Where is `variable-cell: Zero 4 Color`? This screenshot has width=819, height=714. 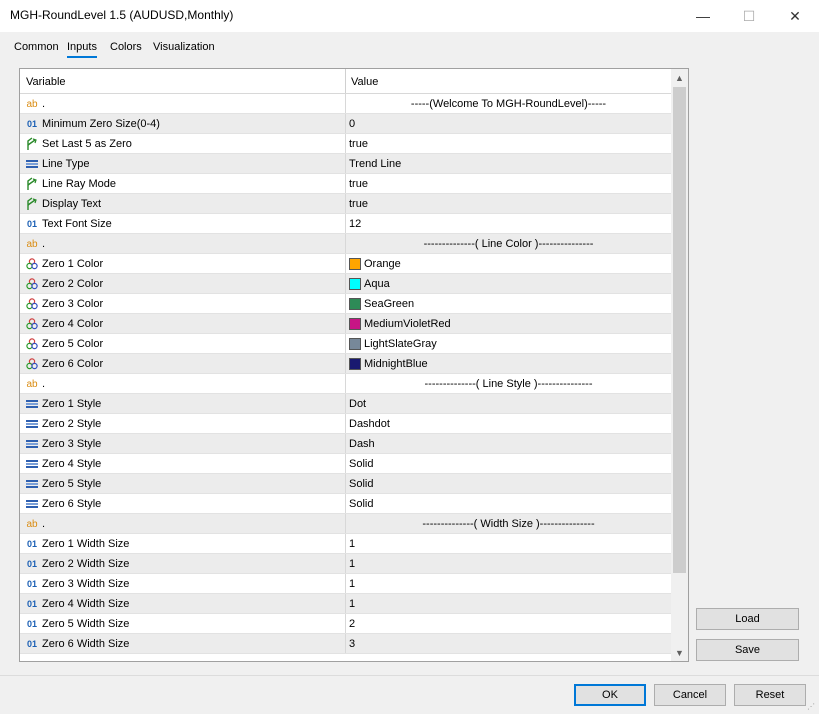
variable-cell: Zero 4 Color is located at coordinates (183, 324).